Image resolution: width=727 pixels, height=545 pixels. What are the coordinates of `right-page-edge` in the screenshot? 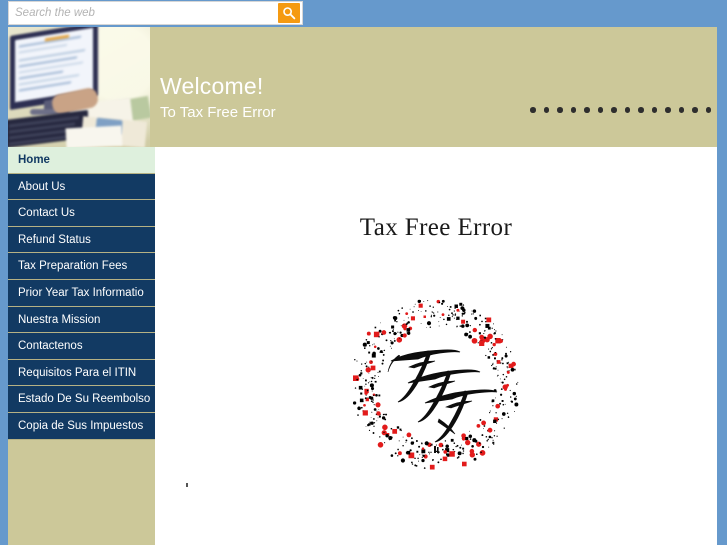 It's located at (722, 286).